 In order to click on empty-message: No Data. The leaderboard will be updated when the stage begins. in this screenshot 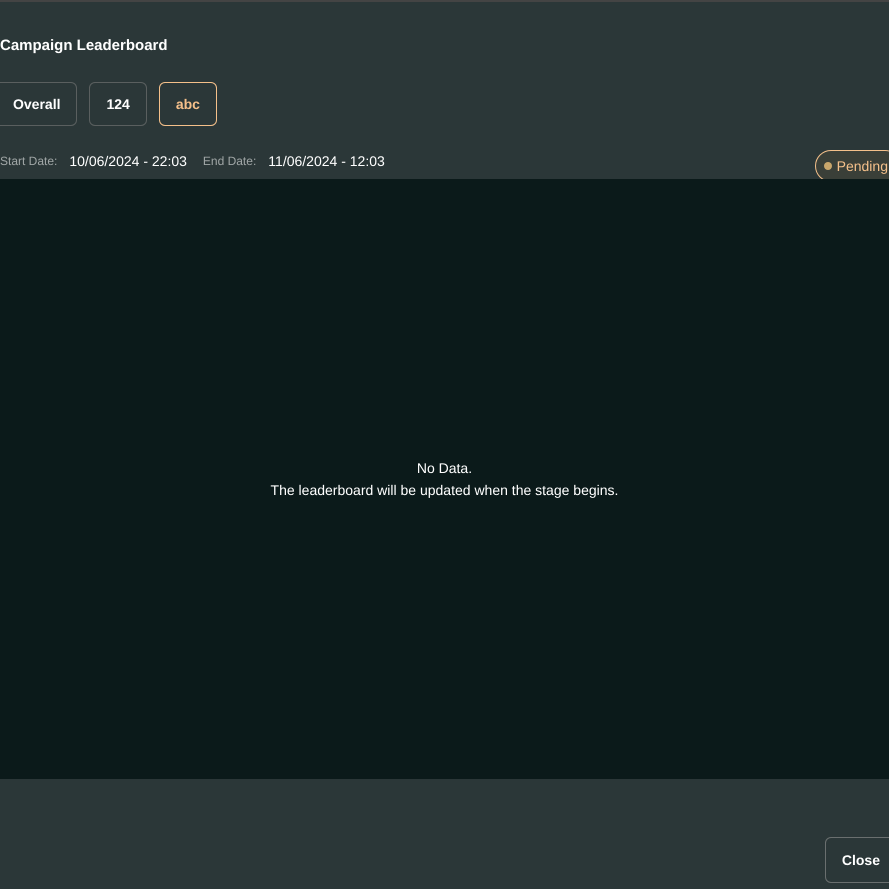, I will do `click(444, 479)`.